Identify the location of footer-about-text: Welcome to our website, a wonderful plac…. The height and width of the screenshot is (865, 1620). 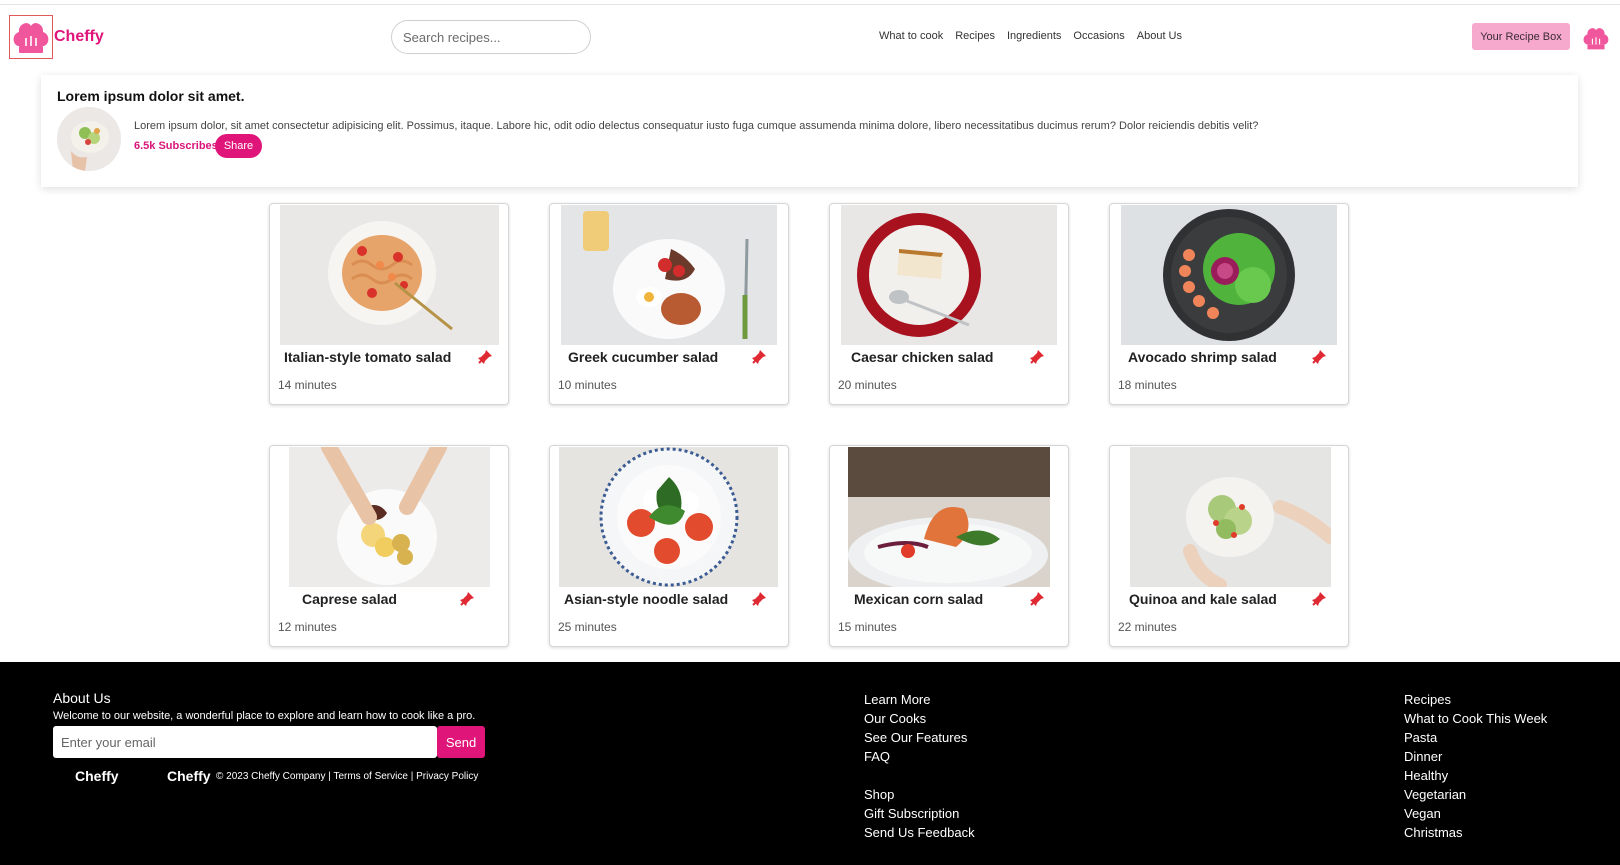
(264, 716).